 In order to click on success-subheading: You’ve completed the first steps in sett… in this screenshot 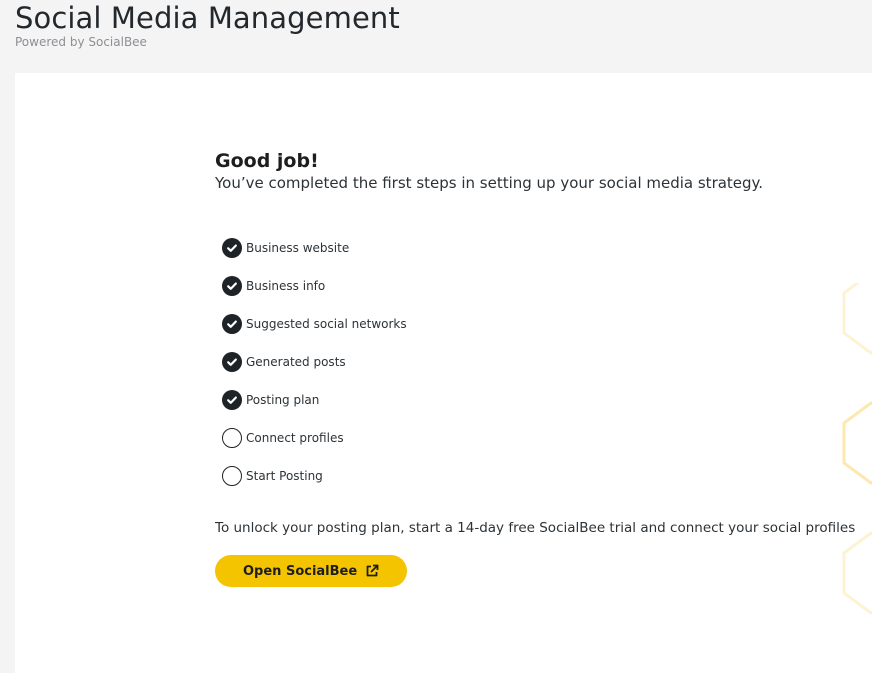, I will do `click(489, 183)`.